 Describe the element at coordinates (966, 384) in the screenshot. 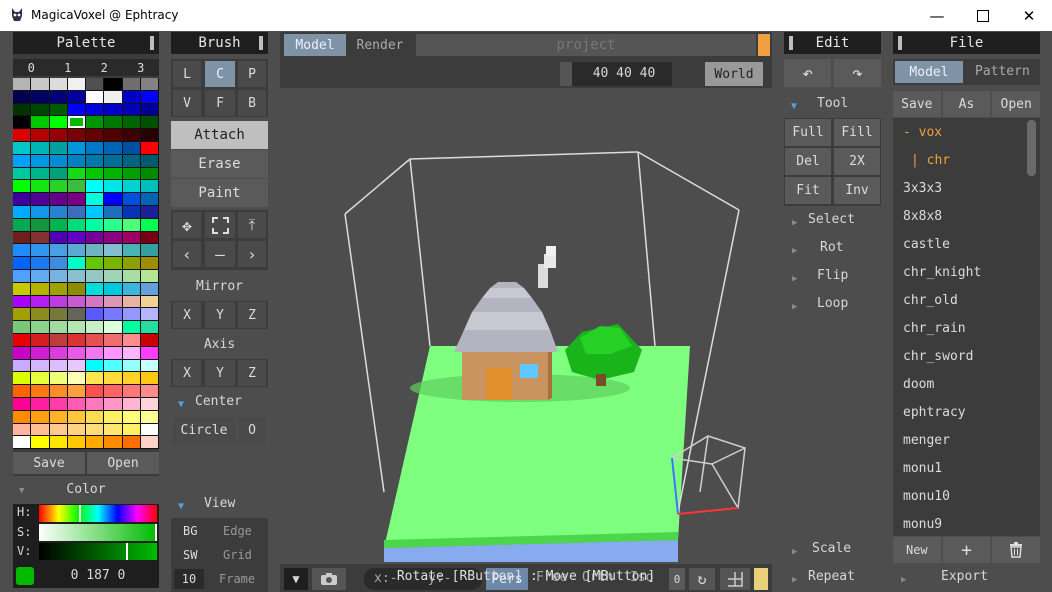

I see `file-item: doom` at that location.